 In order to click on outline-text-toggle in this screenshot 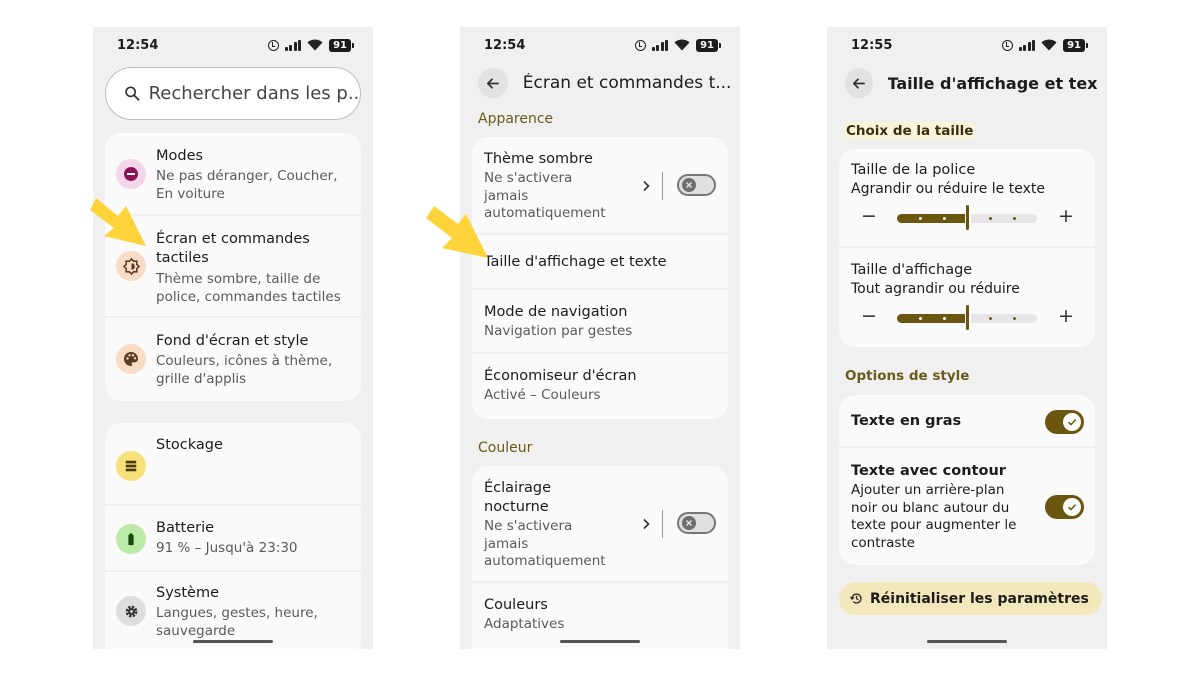, I will do `click(1064, 507)`.